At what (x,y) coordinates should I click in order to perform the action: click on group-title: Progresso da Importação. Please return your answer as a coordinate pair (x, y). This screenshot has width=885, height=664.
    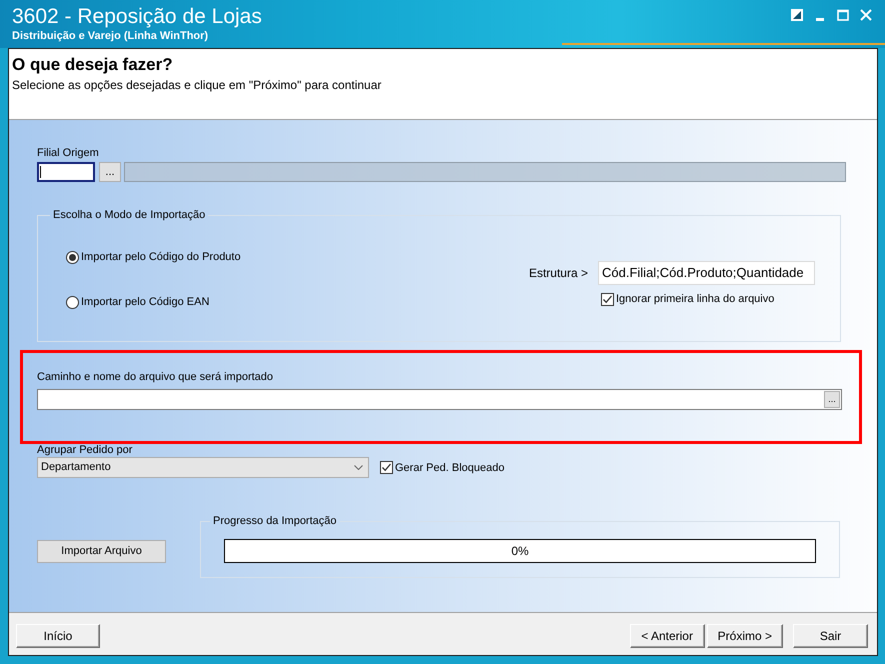
    Looking at the image, I should click on (275, 521).